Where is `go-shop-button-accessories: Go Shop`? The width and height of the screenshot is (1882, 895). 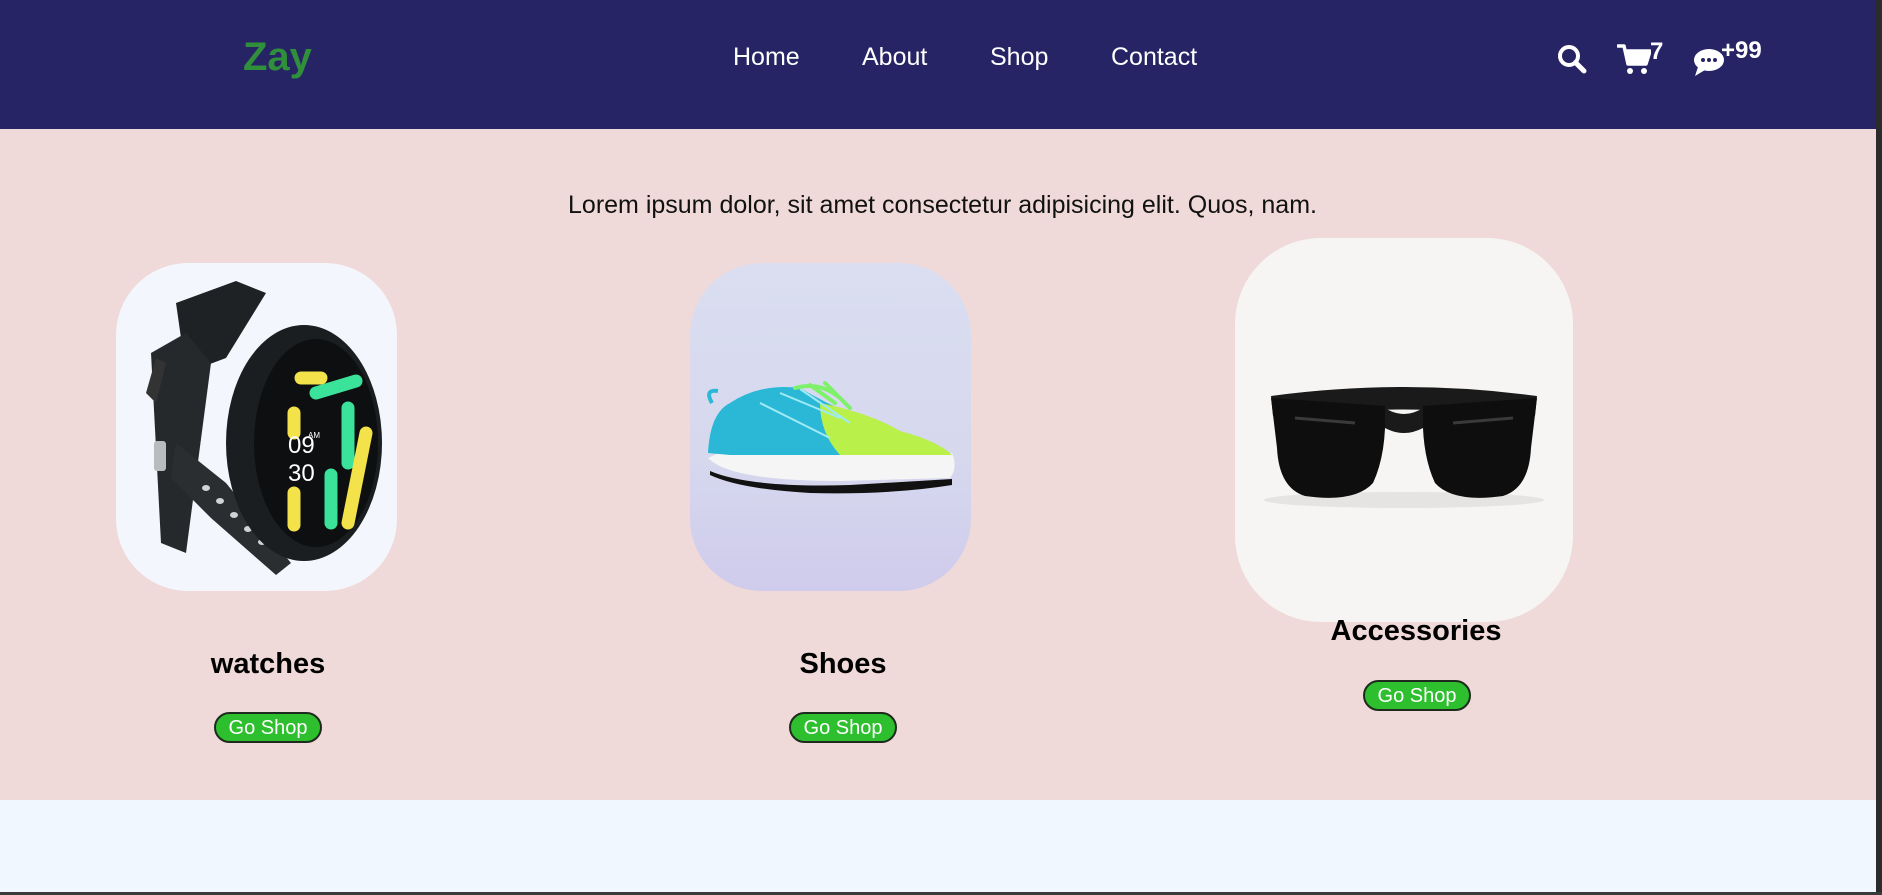
go-shop-button-accessories: Go Shop is located at coordinates (1417, 695).